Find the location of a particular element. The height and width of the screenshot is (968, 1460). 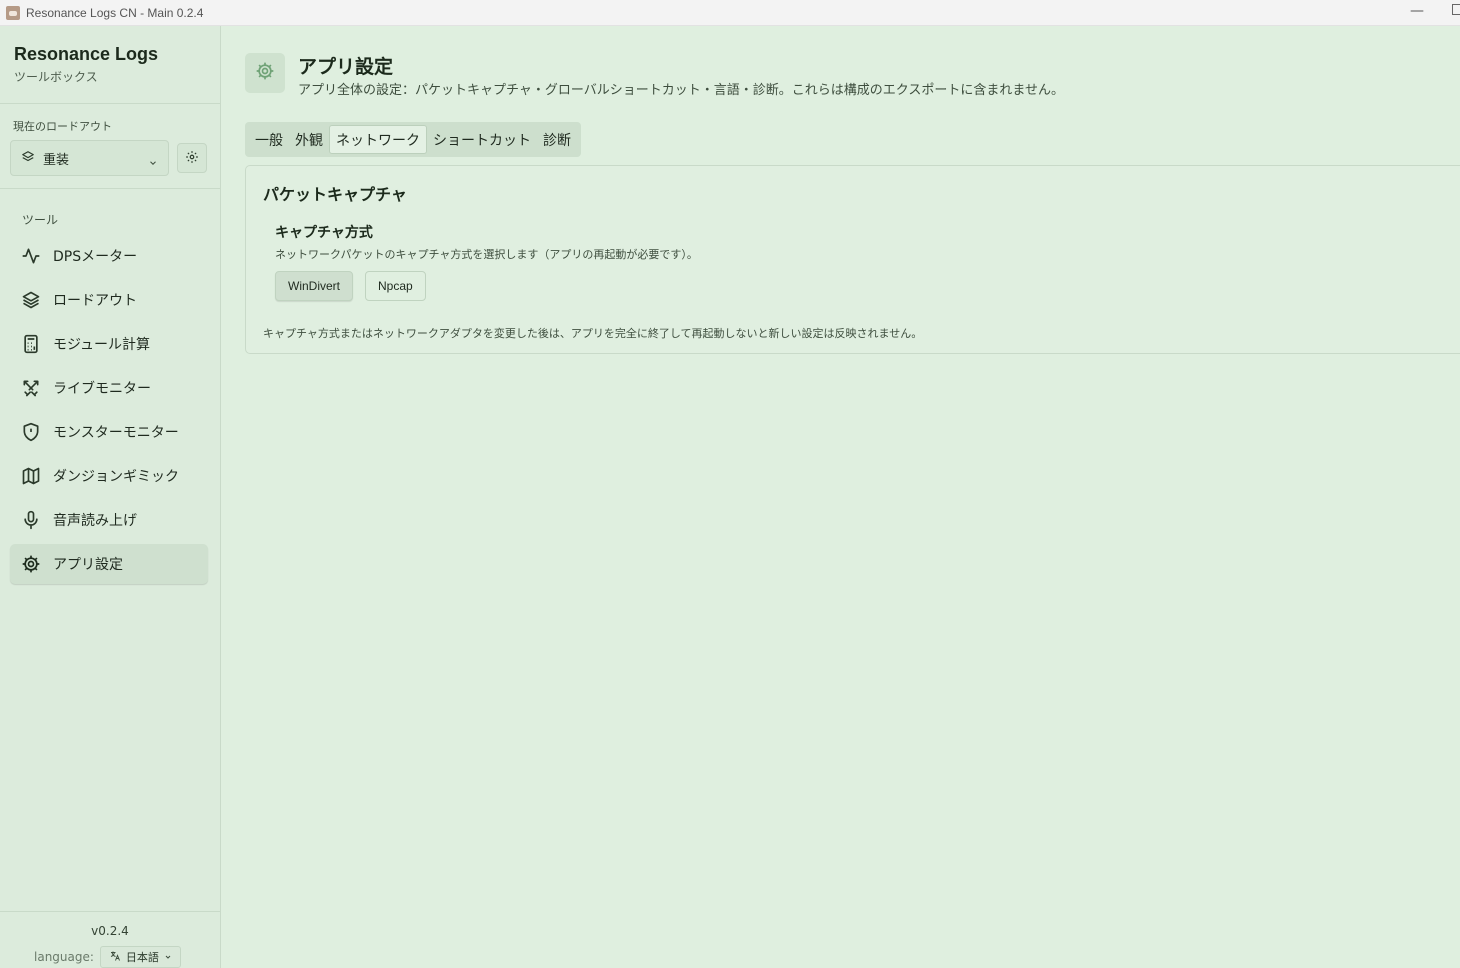

brand-subtitle: ツールボックス is located at coordinates (56, 77).